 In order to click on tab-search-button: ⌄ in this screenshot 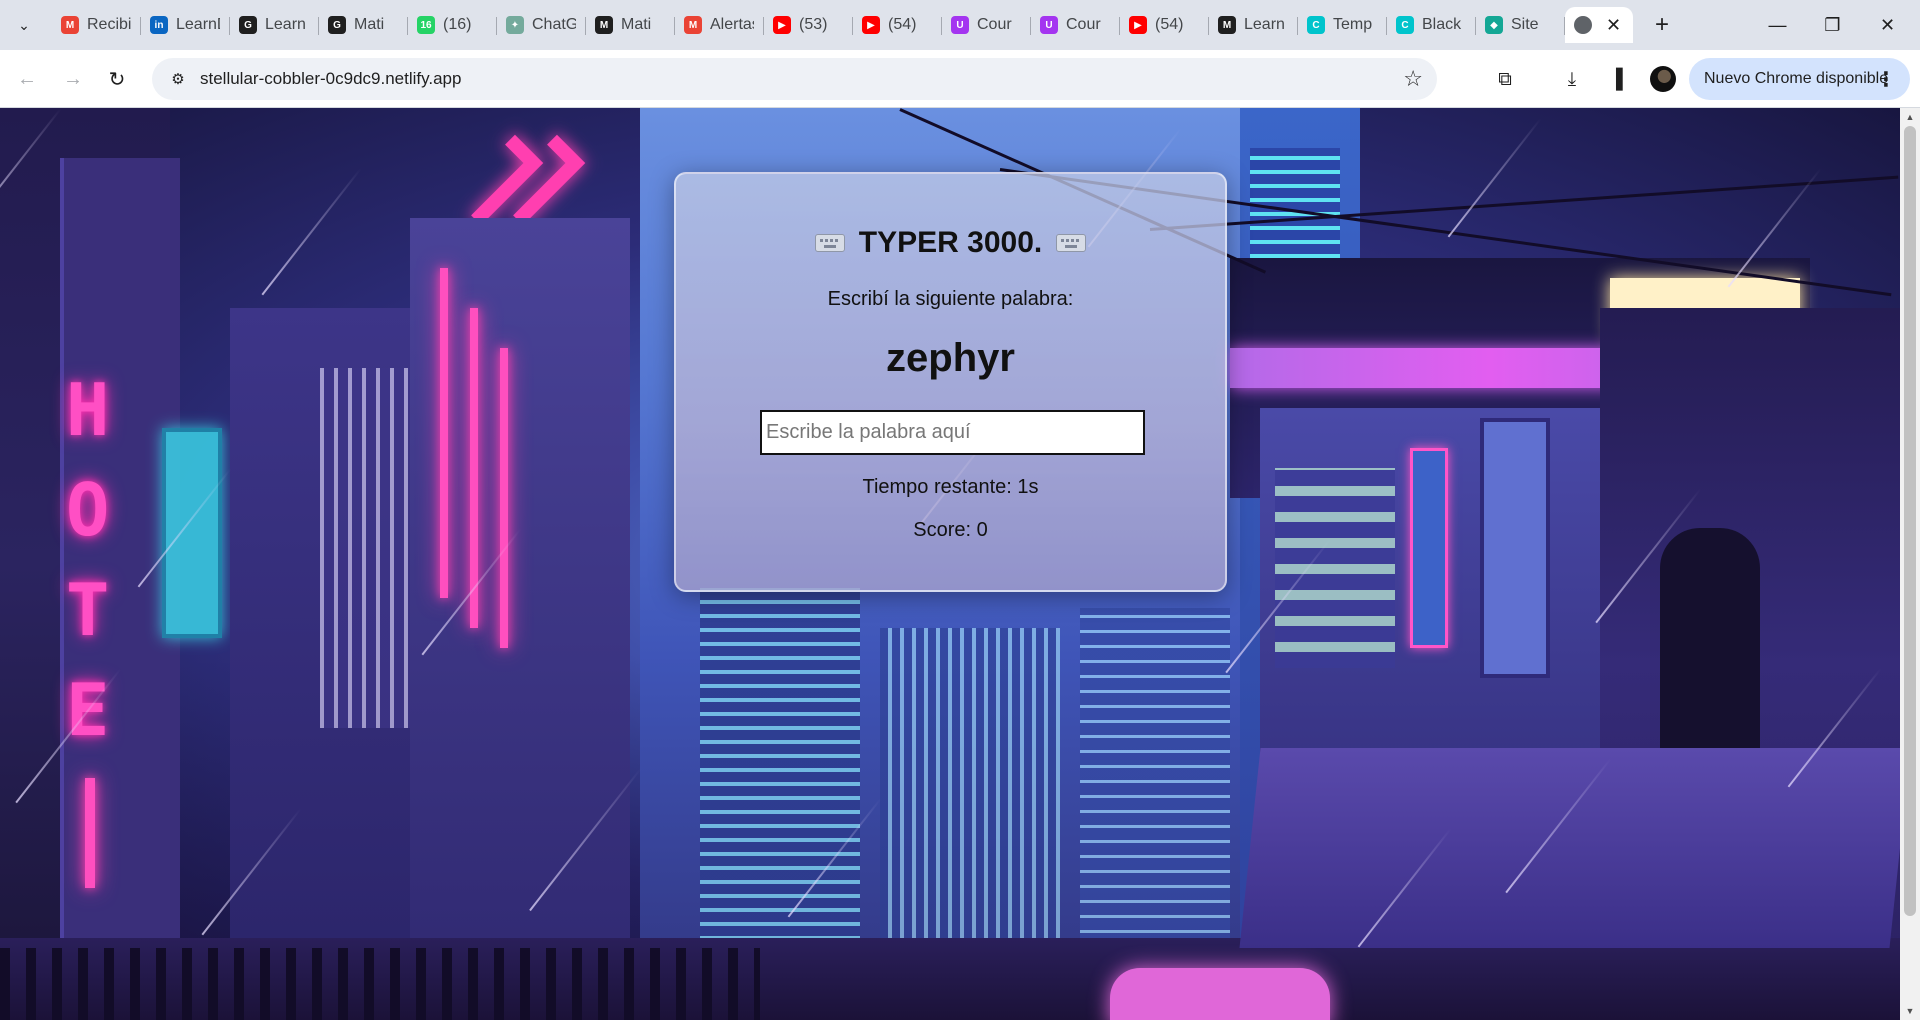, I will do `click(24, 25)`.